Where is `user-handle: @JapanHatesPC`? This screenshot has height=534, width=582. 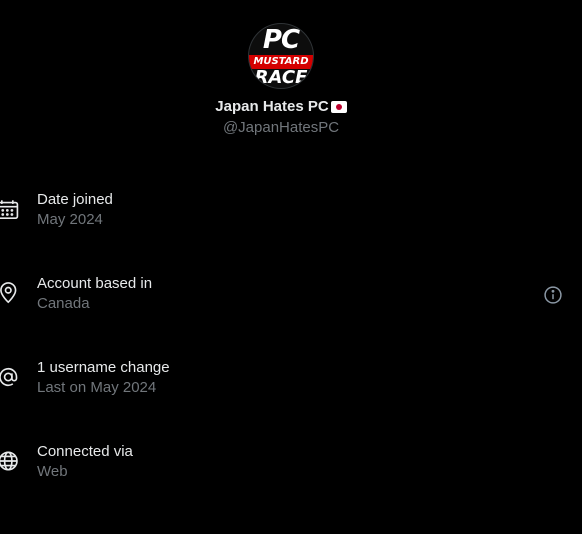
user-handle: @JapanHatesPC is located at coordinates (281, 127).